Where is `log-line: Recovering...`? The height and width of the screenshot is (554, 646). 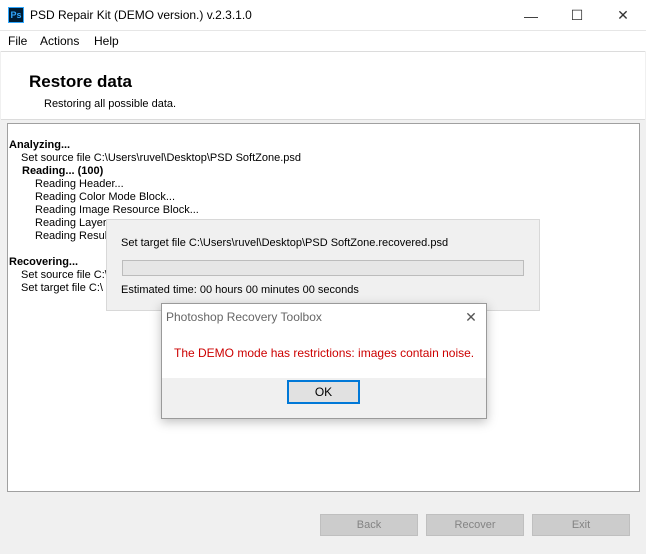 log-line: Recovering... is located at coordinates (44, 262).